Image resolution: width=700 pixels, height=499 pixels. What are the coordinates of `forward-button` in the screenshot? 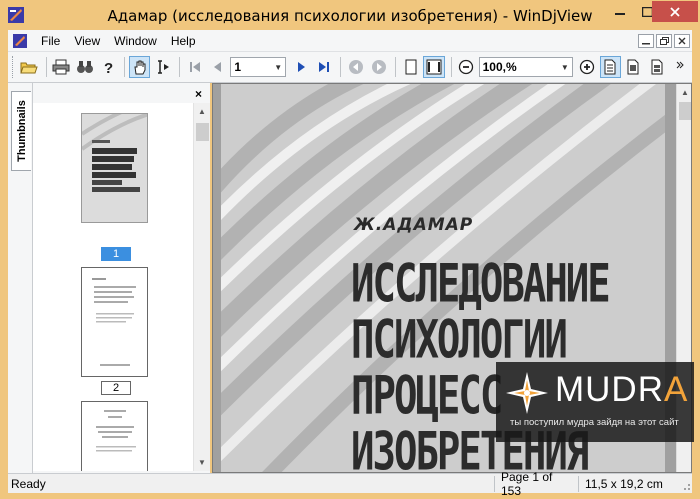 It's located at (378, 67).